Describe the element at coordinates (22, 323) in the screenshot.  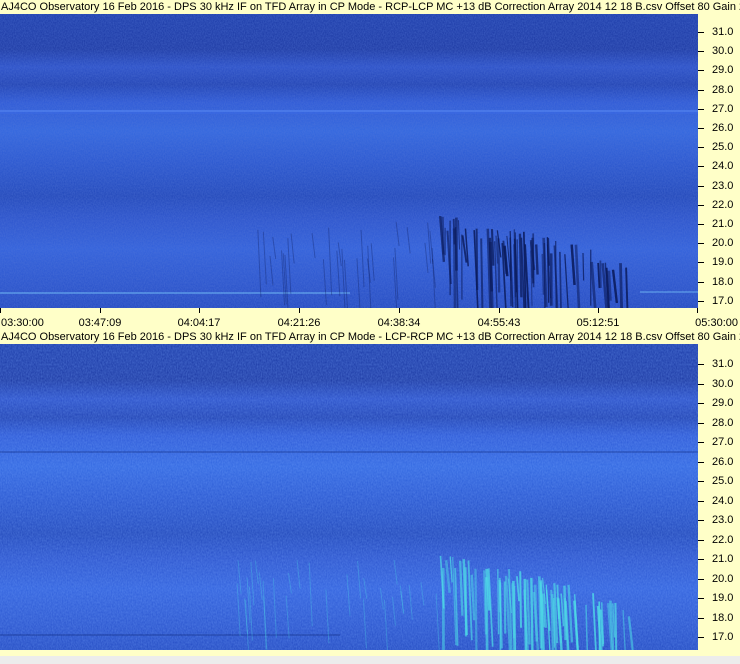
I see `time-label: 03:30:00` at that location.